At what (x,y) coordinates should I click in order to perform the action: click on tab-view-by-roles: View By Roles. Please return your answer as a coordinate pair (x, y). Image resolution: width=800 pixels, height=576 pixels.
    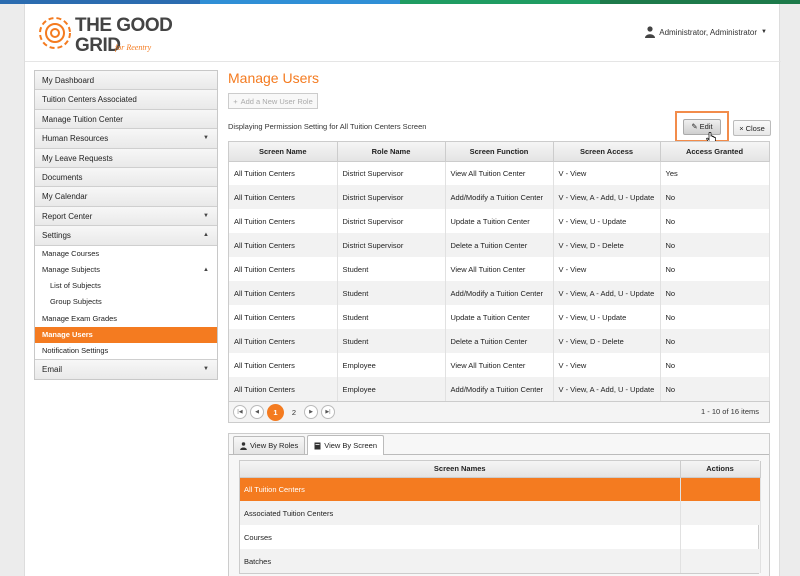
    Looking at the image, I should click on (269, 445).